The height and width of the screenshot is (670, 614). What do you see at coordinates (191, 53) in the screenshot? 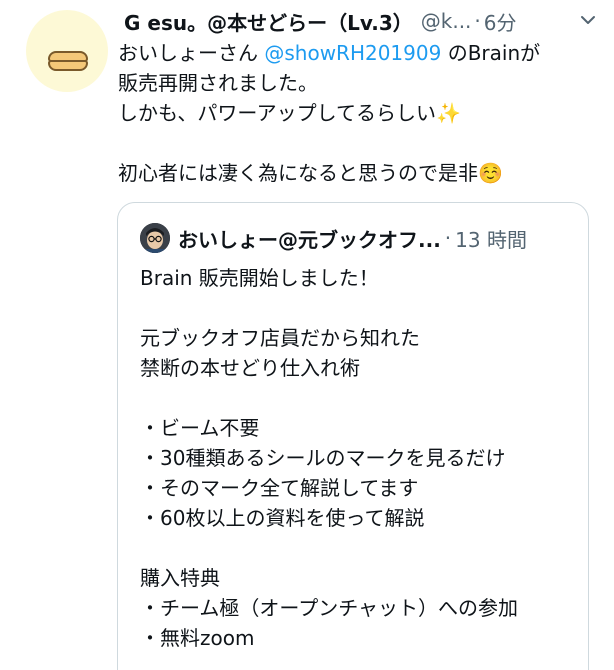
I see `tweet-text-prefix: おいしょーさん` at bounding box center [191, 53].